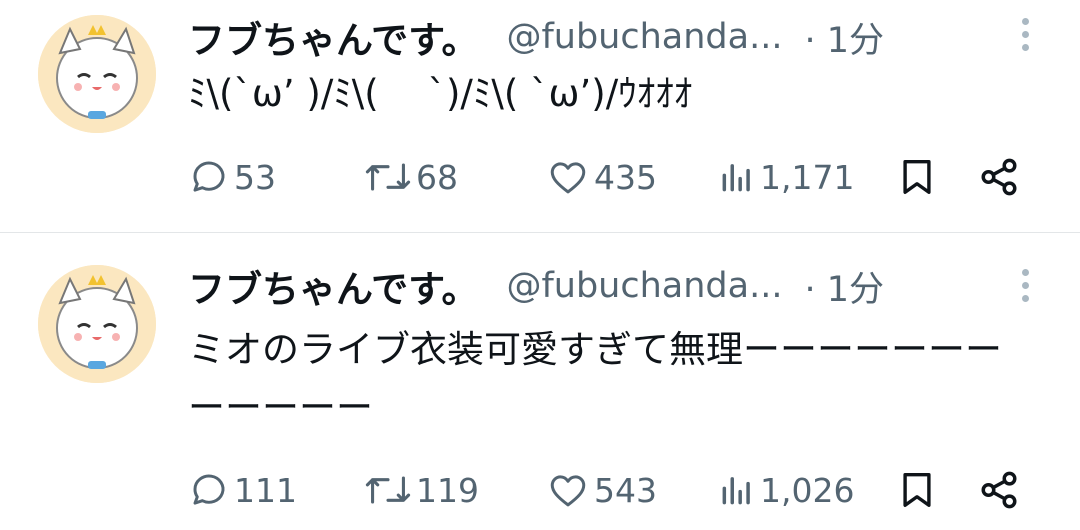 The image size is (1080, 530). Describe the element at coordinates (595, 378) in the screenshot. I see `tweet-text: ミオのライブ衣装可愛すぎて無理ーーーーーーーーーーーー` at that location.